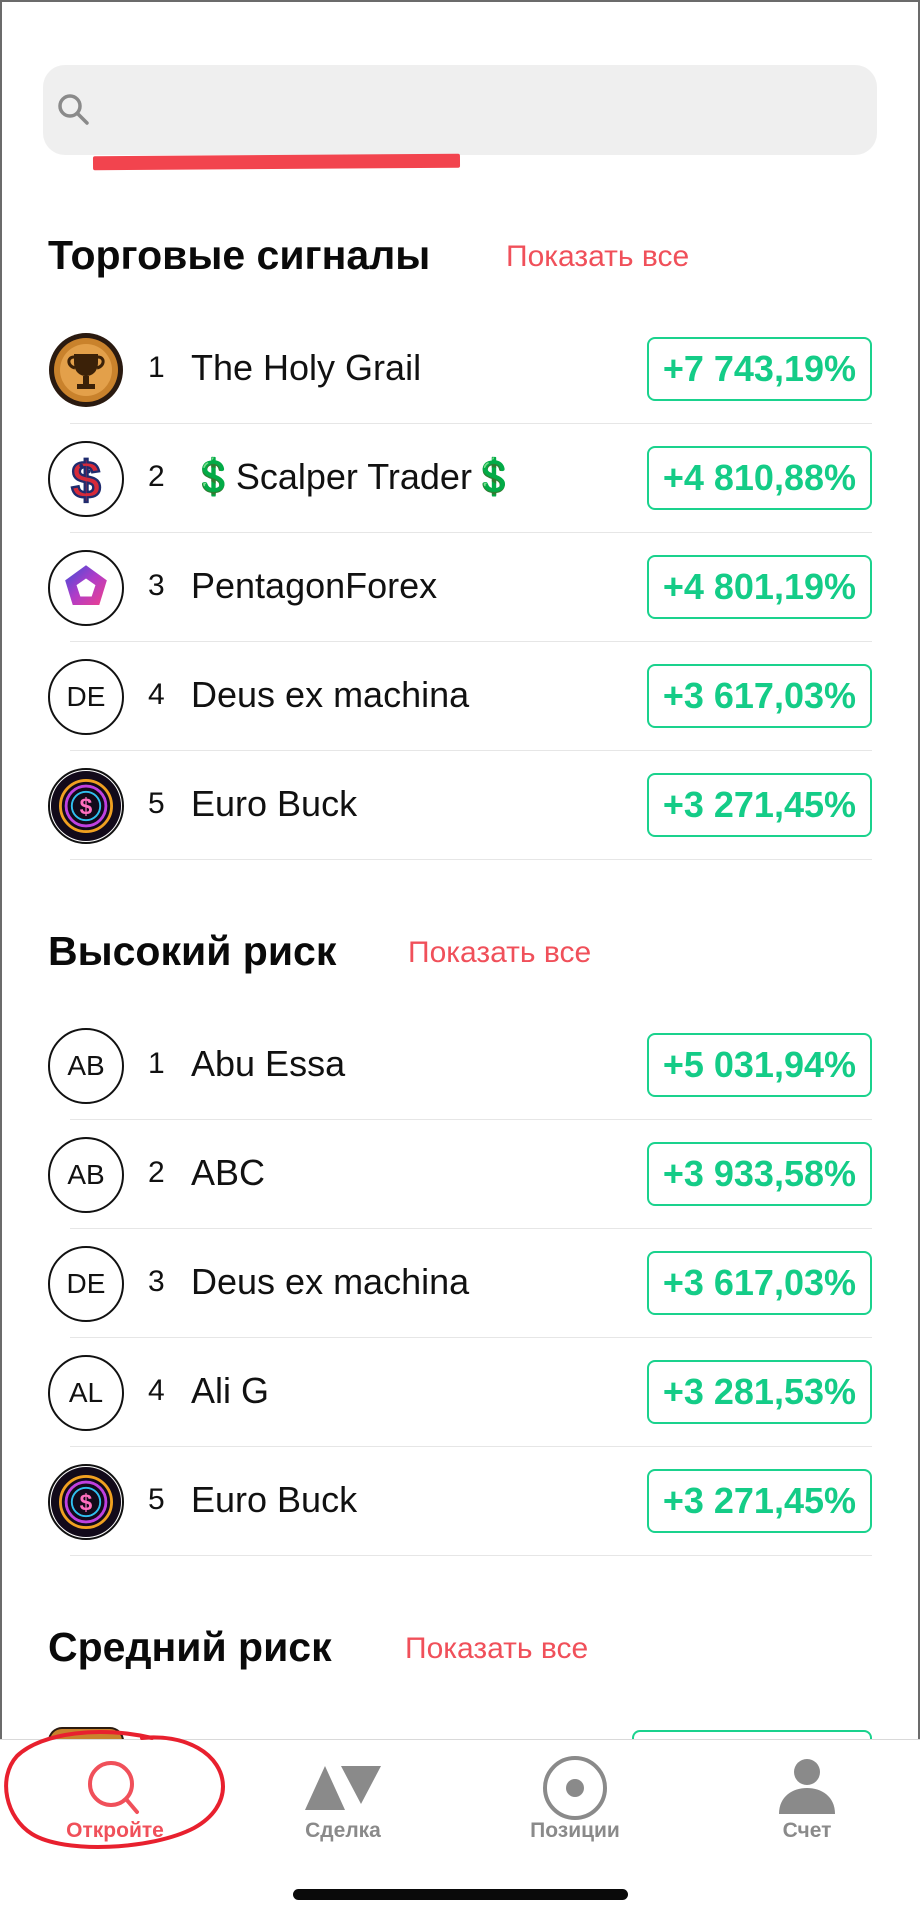 This screenshot has width=920, height=1920. Describe the element at coordinates (759, 587) in the screenshot. I see `return-badge: +4 801,19%` at that location.